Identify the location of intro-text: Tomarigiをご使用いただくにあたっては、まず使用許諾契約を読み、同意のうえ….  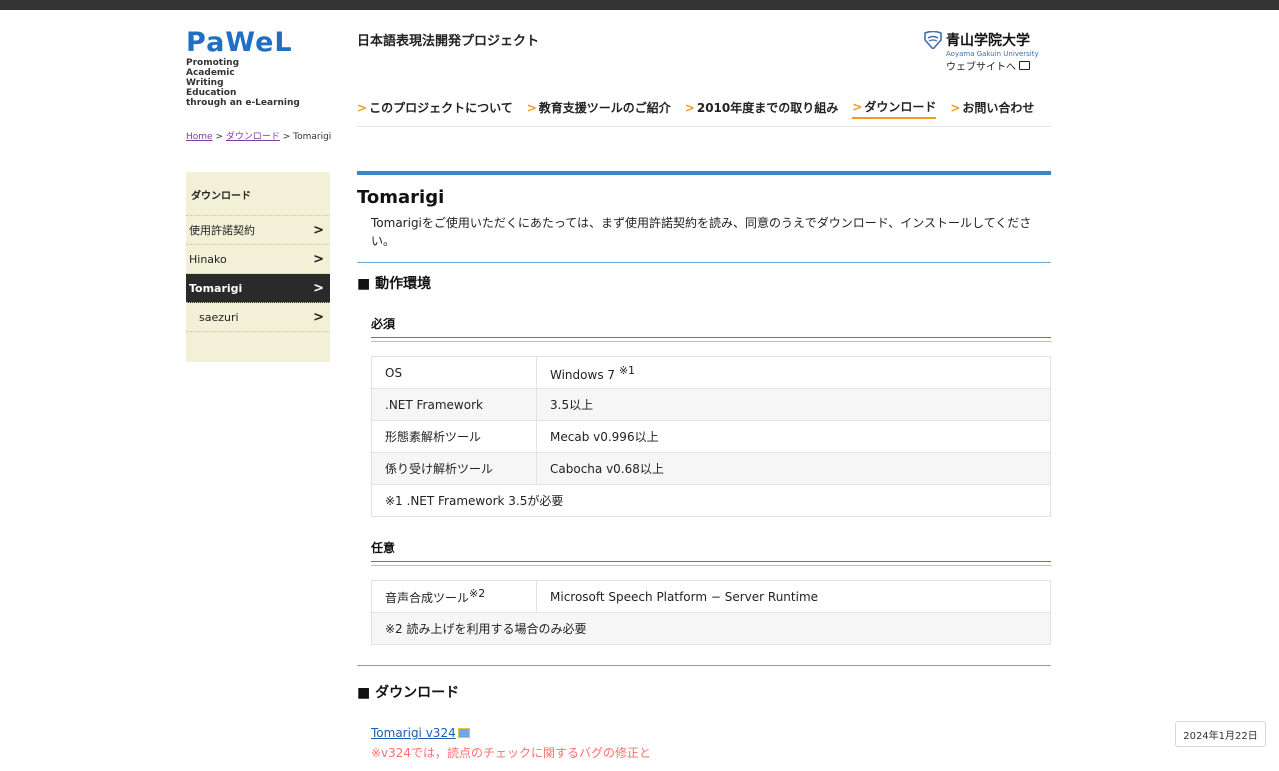
(701, 232).